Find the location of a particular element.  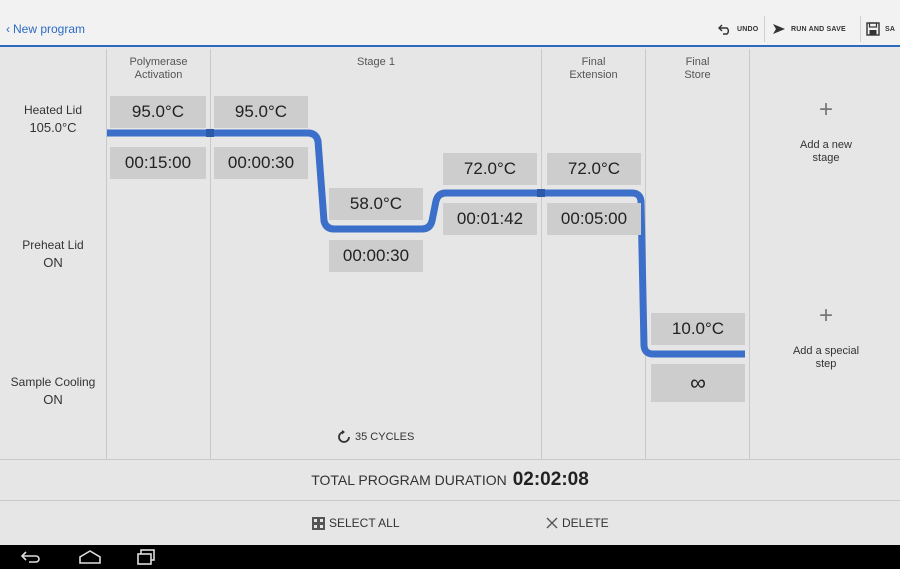

select-all-button: SELECT ALL is located at coordinates (356, 523).